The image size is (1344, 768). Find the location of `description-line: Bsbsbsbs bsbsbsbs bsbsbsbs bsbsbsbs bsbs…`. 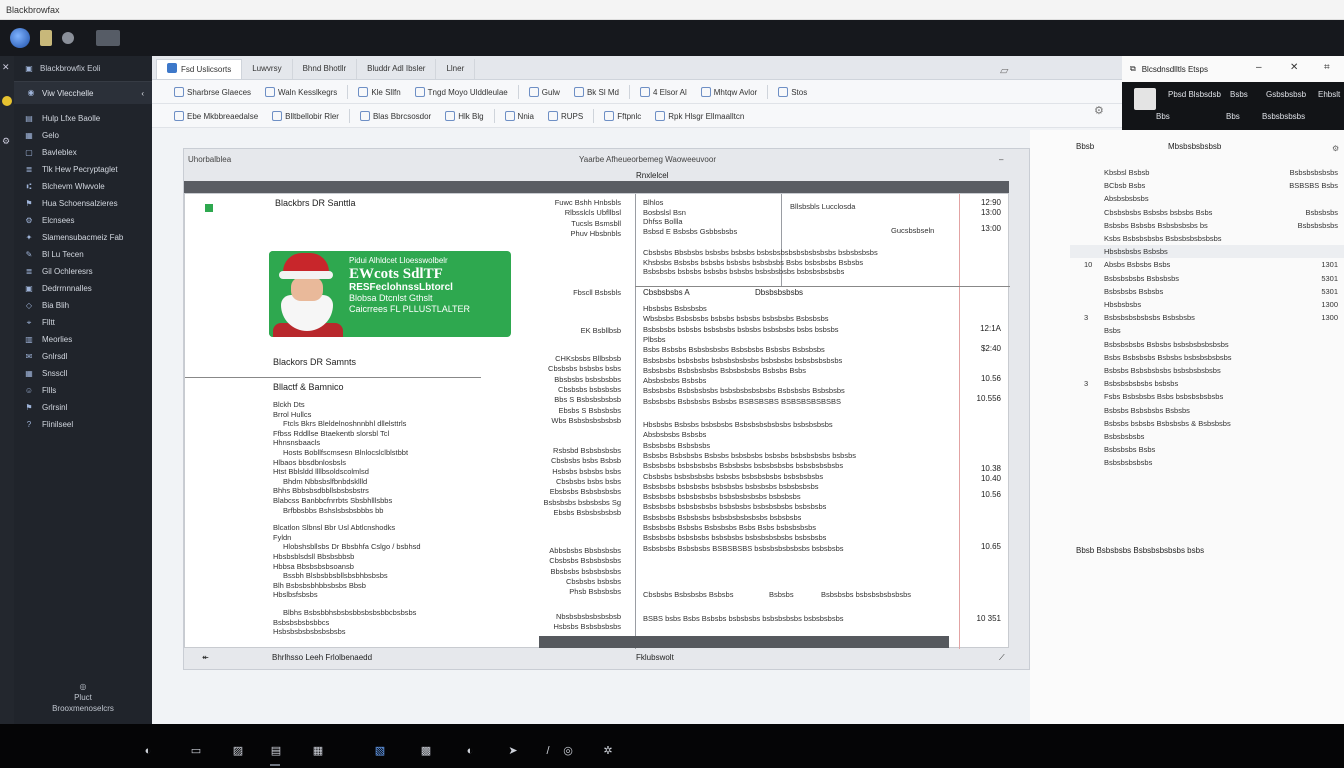

description-line: Bsbsbsbs bsbsbsbs bsbsbsbs bsbsbsbs bsbs… is located at coordinates (731, 486).